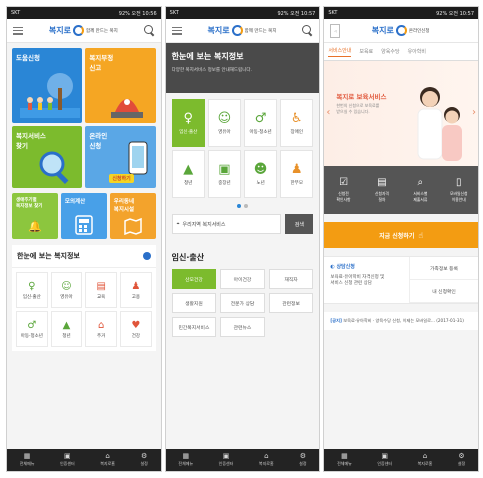 The width and height of the screenshot is (483, 478). Describe the element at coordinates (194, 303) in the screenshot. I see `subcategory-button: 생활지원` at that location.